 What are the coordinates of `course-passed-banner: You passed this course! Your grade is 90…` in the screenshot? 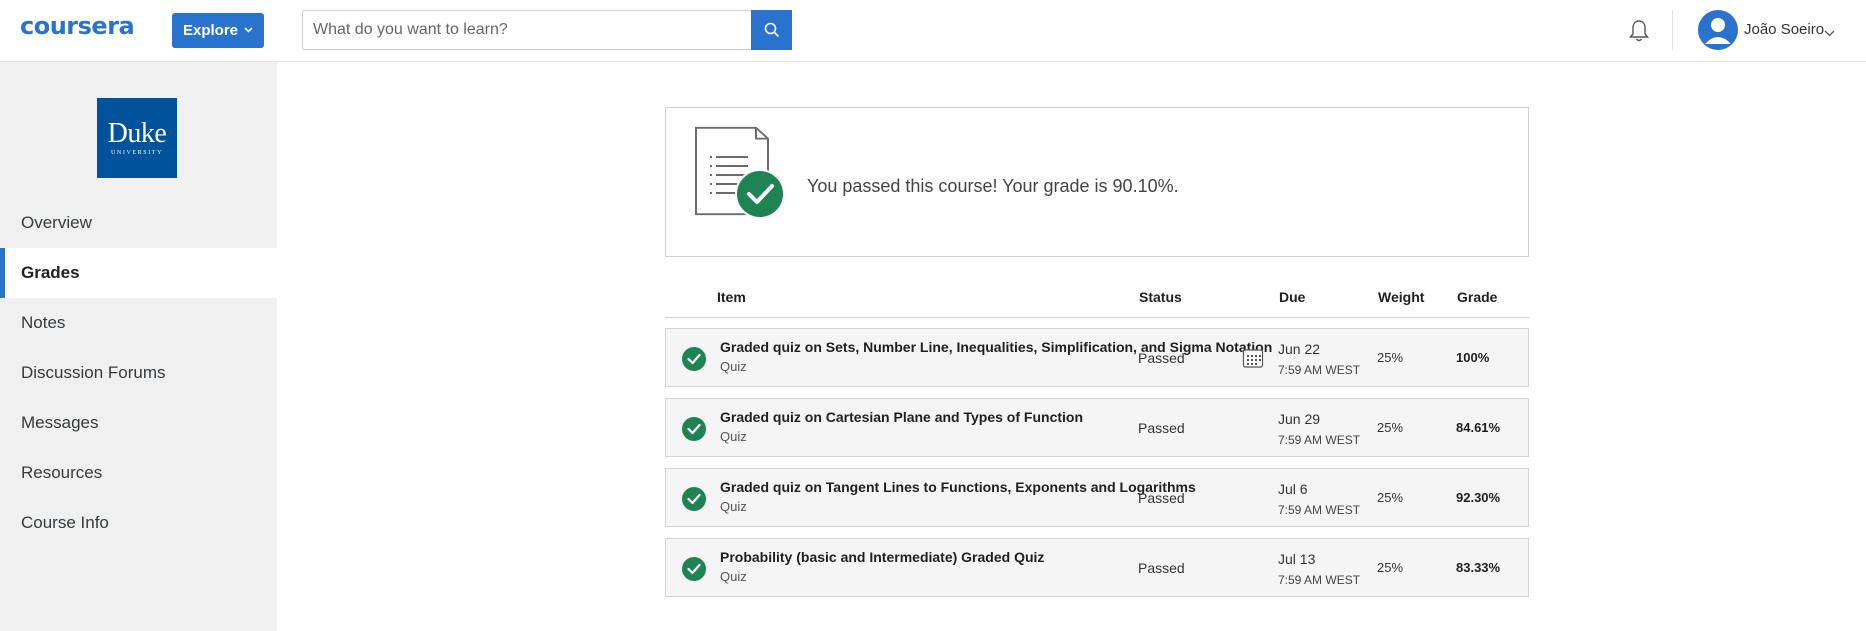 It's located at (1097, 182).